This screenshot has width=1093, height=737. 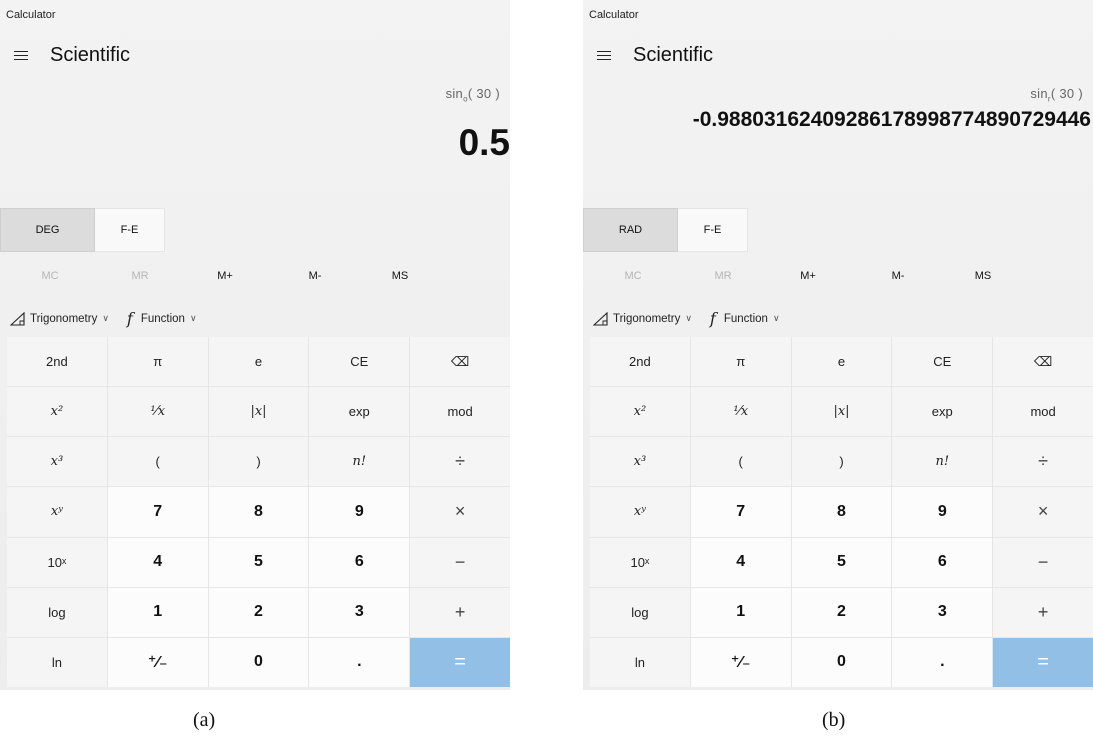 What do you see at coordinates (655, 55) in the screenshot?
I see `mode-header: Scientific` at bounding box center [655, 55].